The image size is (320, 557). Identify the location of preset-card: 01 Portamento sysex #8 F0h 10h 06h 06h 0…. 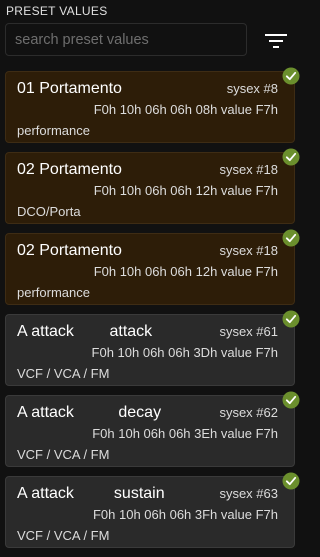
(152, 105).